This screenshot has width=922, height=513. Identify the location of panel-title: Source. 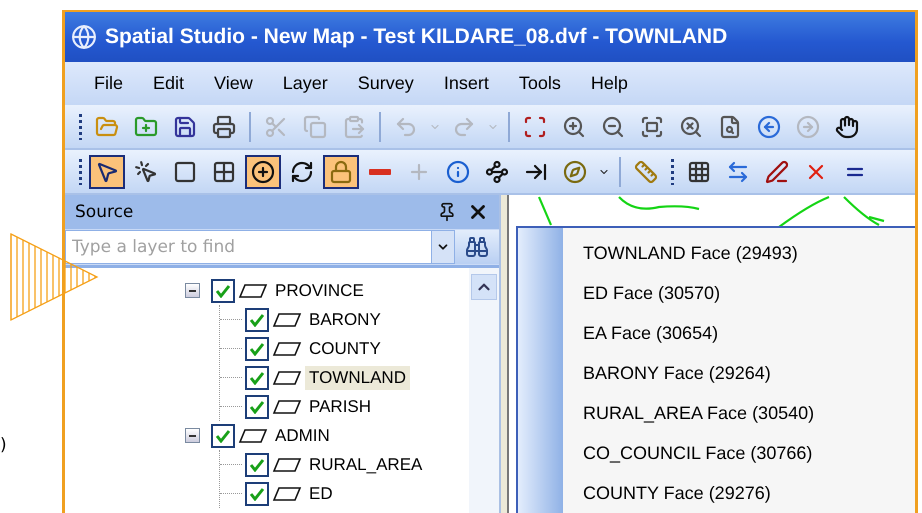
(104, 212).